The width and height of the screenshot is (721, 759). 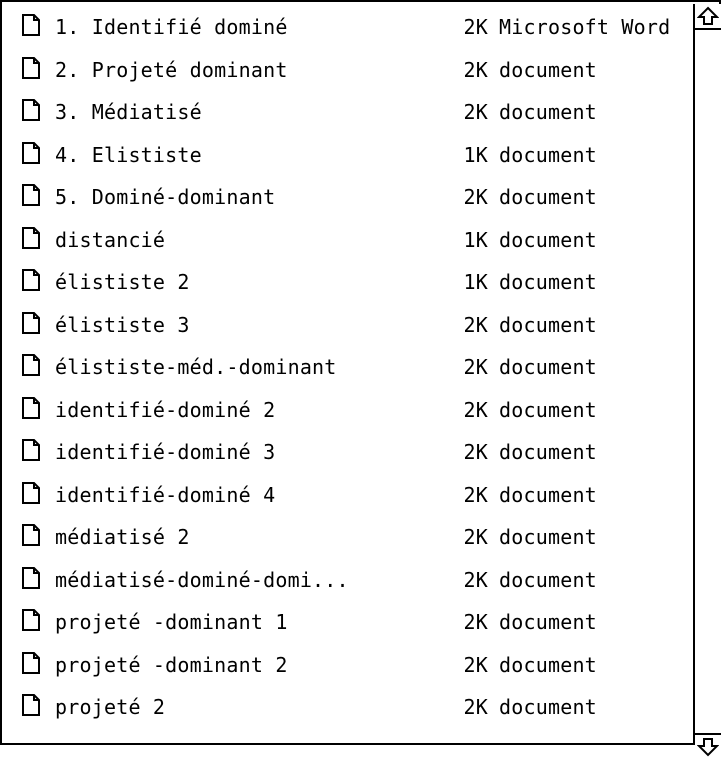 What do you see at coordinates (110, 240) in the screenshot?
I see `file-name: distancié` at bounding box center [110, 240].